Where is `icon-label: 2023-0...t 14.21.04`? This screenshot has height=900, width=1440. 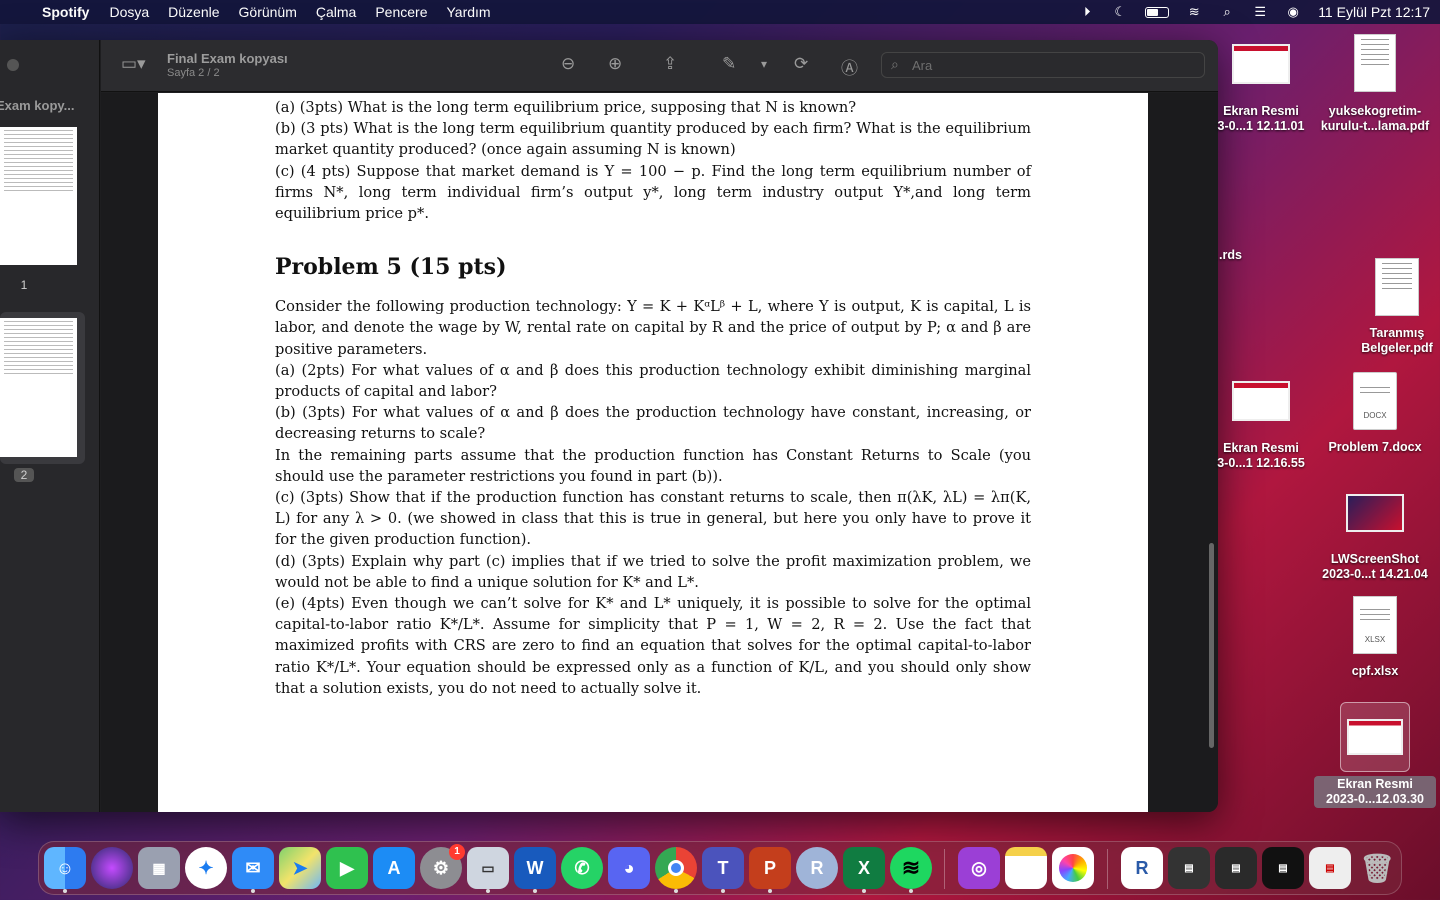 icon-label: 2023-0...t 14.21.04 is located at coordinates (1375, 574).